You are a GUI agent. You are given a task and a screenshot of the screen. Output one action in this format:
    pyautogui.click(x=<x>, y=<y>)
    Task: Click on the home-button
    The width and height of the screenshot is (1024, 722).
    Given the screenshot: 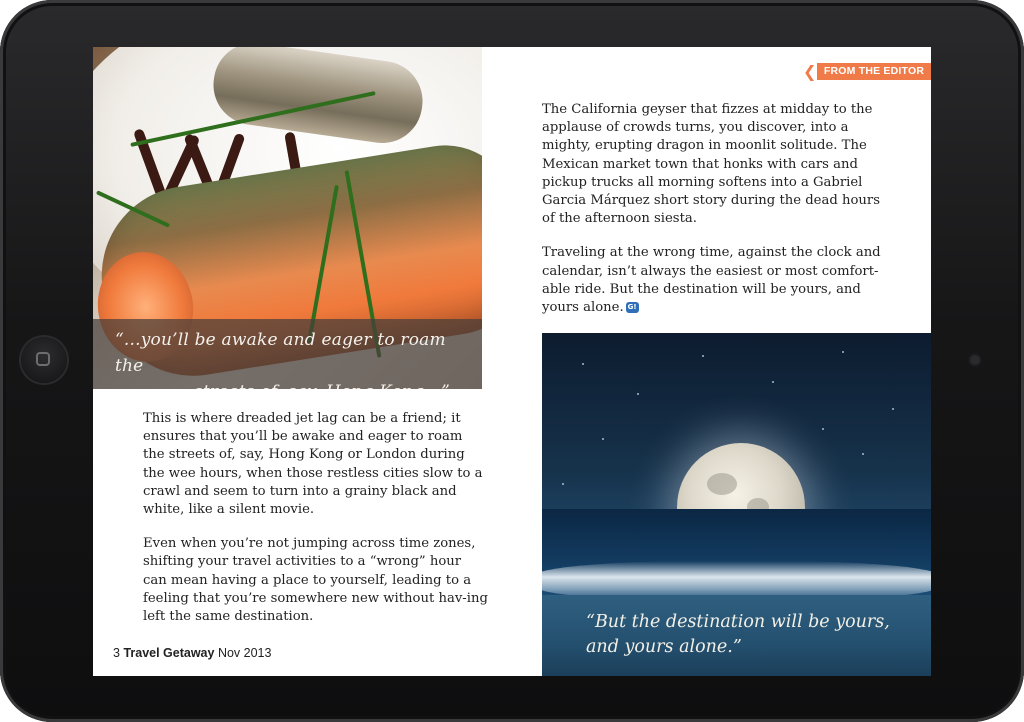 What is the action you would take?
    pyautogui.click(x=44, y=360)
    